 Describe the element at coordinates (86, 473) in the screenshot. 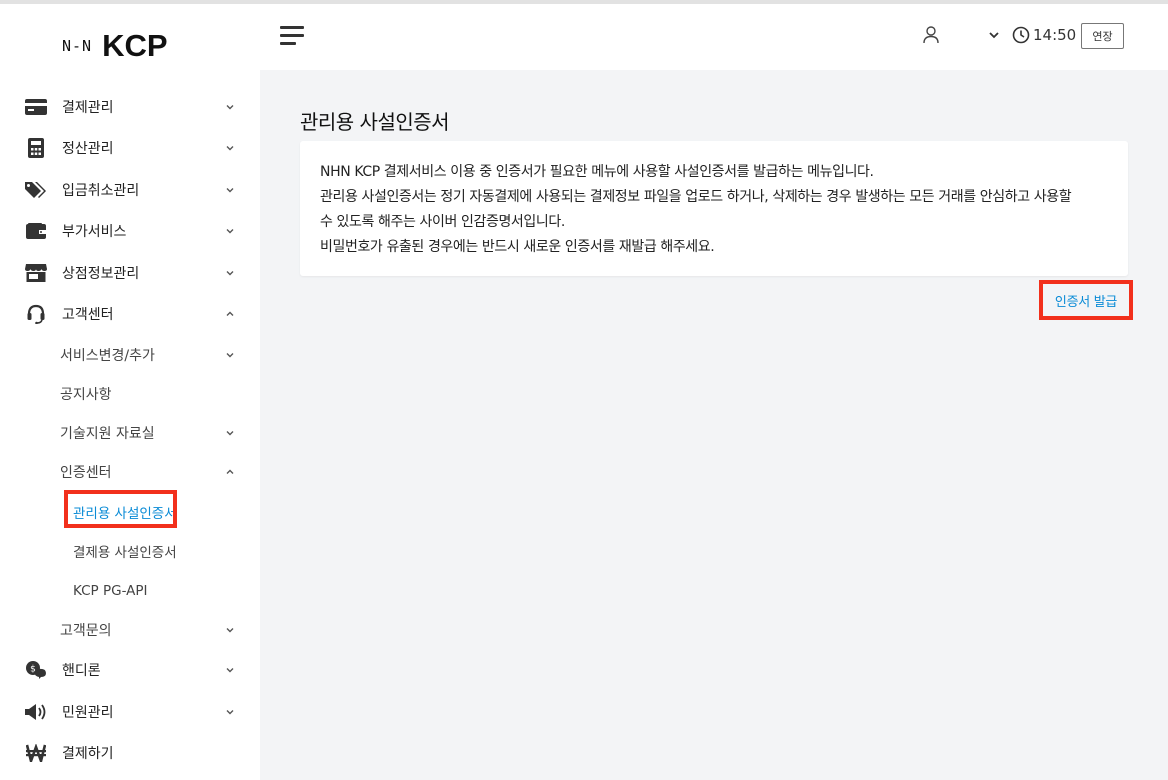

I see `sidebar-subitem-label: 인증센터` at that location.